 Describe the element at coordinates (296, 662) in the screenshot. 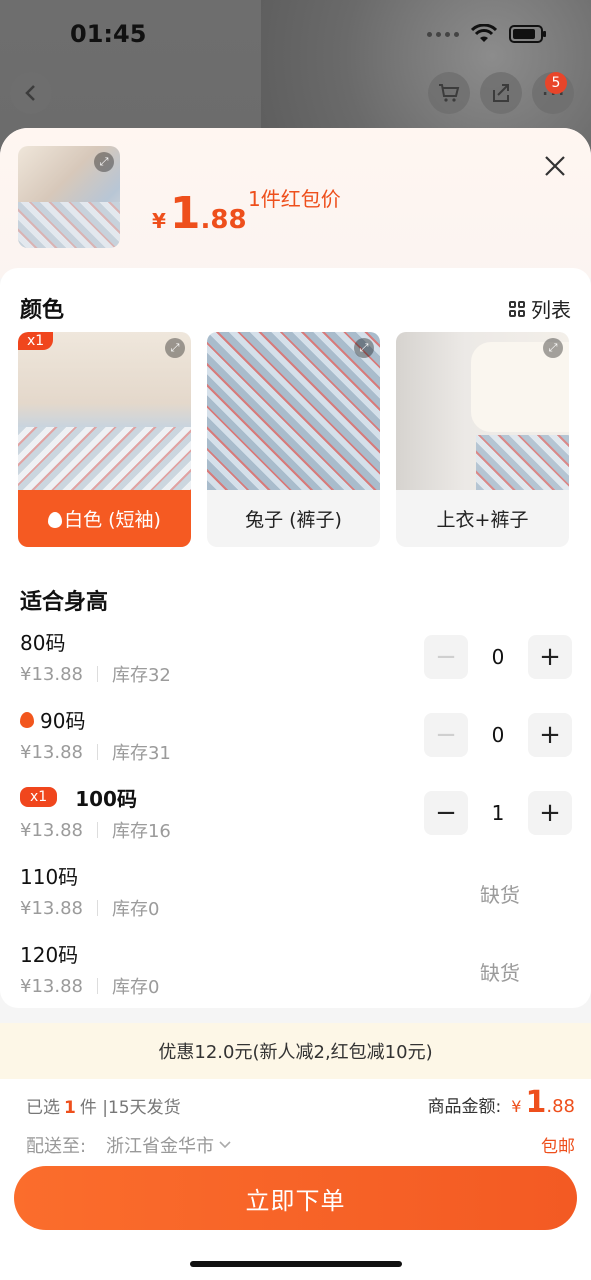

I see `size-row-80: 80码 ¥13.88 库存32 − 0 +` at that location.